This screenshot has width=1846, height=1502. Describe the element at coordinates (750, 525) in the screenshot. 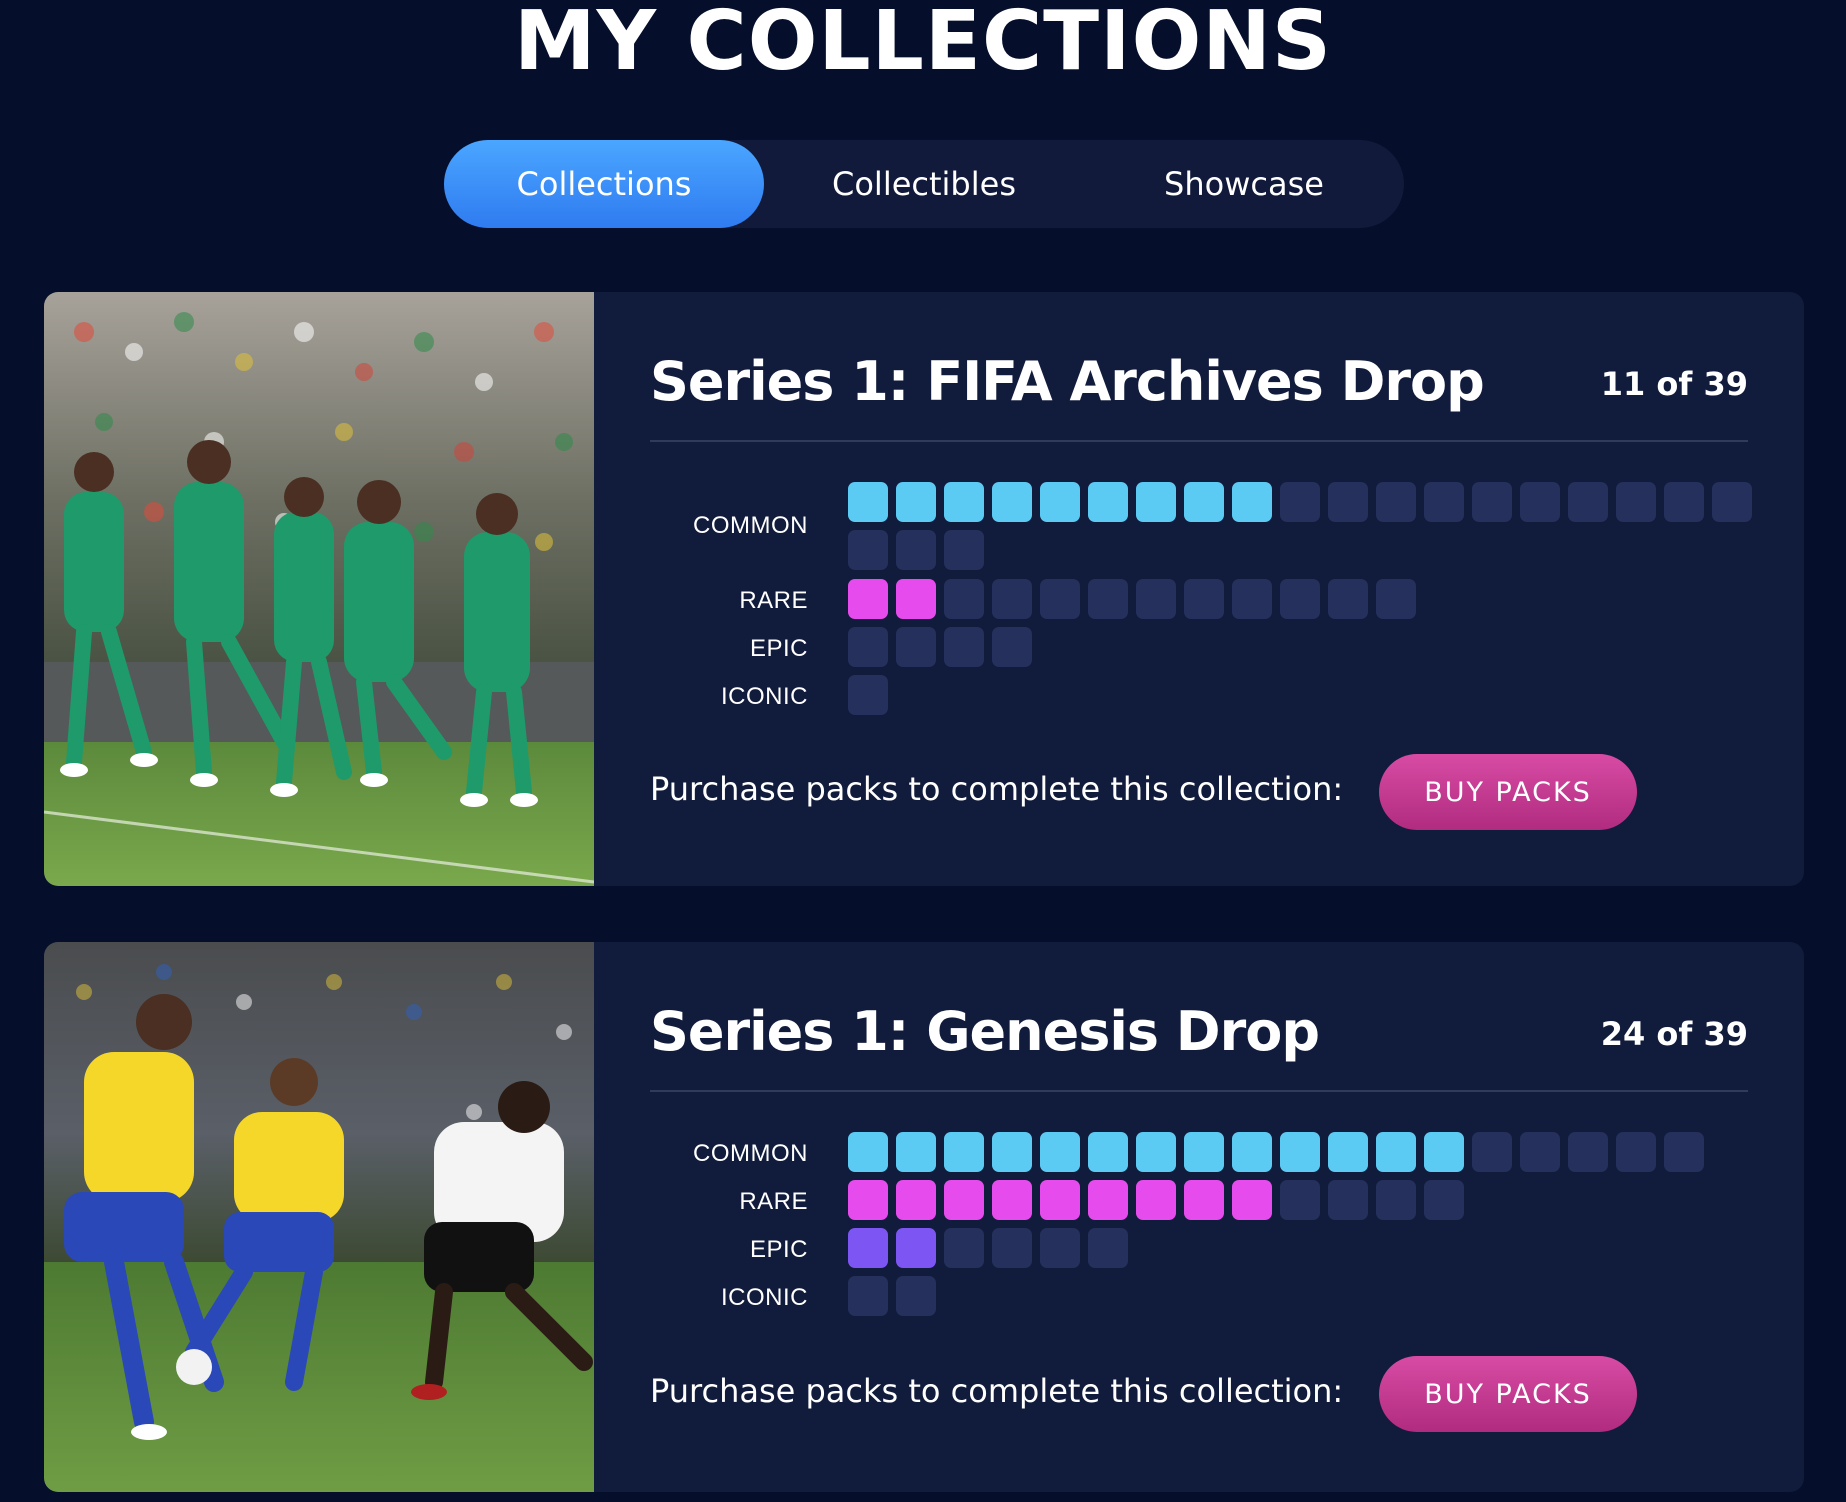

I see `rarity-label: COMMON` at that location.